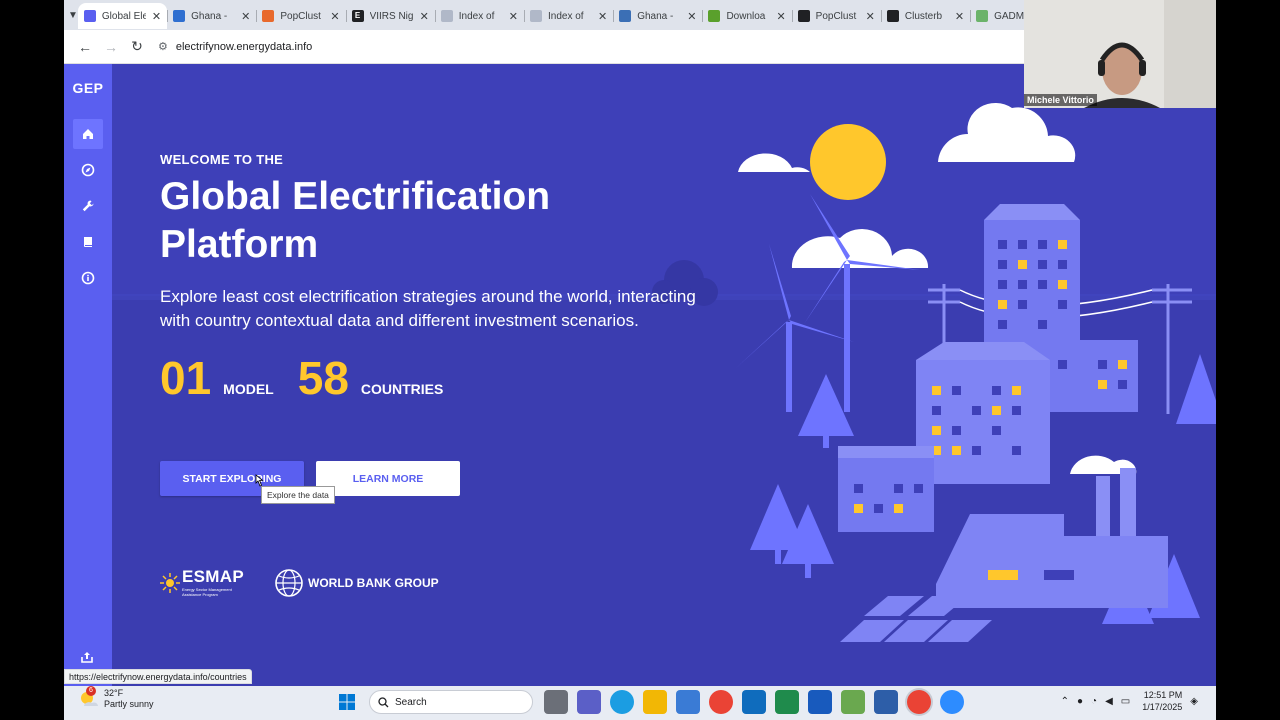  I want to click on task-view-icon, so click(555, 702).